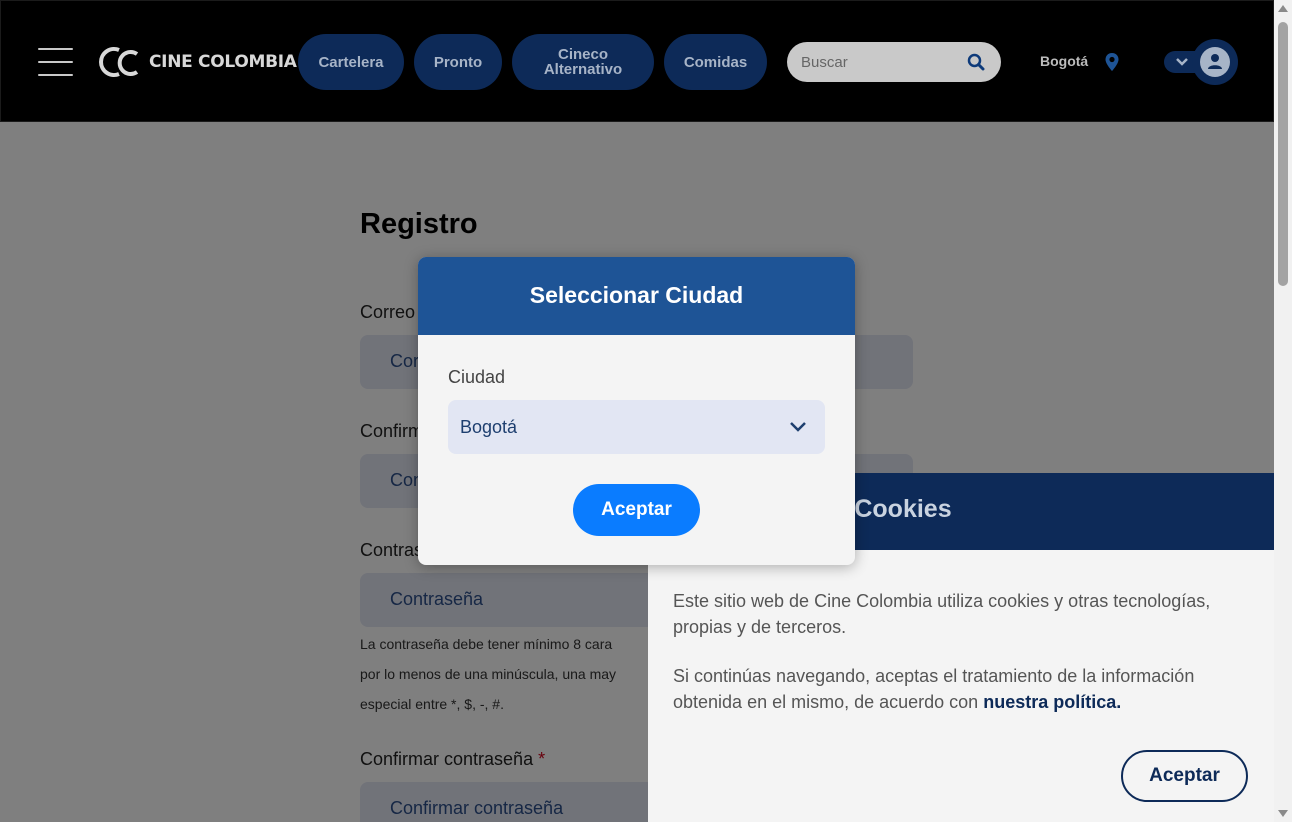  I want to click on logo: CINE COLOMBIA, so click(195, 62).